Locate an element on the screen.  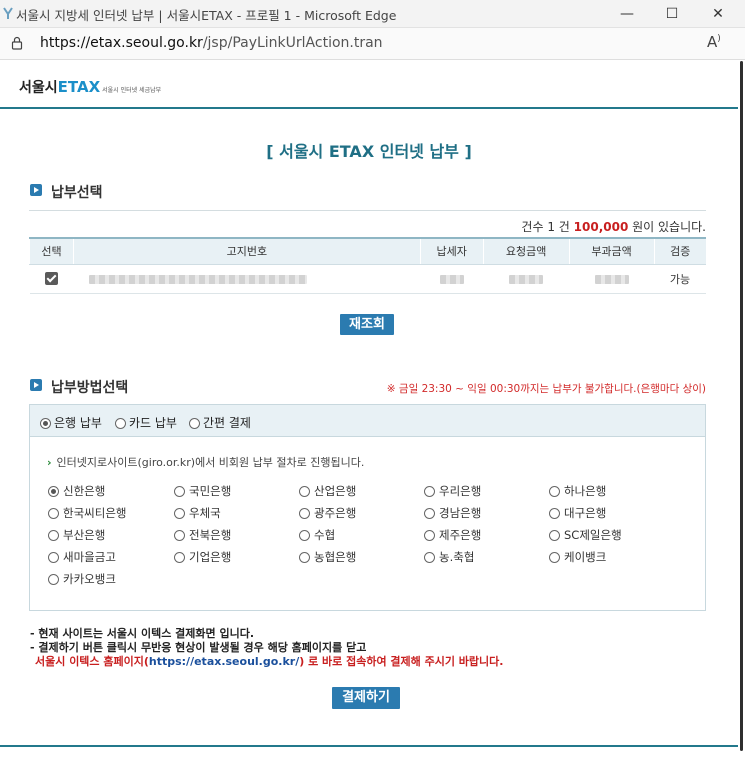
close-button: ✕ is located at coordinates (718, 14).